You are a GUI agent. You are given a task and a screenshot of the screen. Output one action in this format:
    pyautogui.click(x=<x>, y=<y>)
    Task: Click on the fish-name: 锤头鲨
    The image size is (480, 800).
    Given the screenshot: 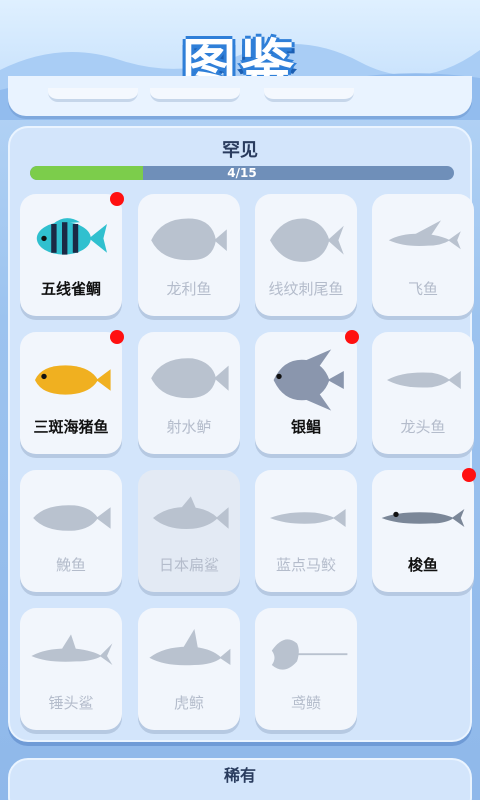 What is the action you would take?
    pyautogui.click(x=71, y=703)
    